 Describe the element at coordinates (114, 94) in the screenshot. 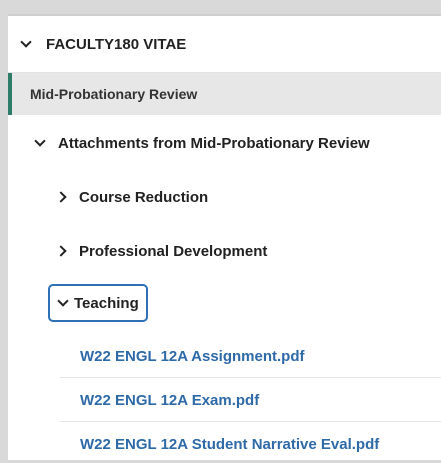

I see `section-title: Mid-Probationary Review` at that location.